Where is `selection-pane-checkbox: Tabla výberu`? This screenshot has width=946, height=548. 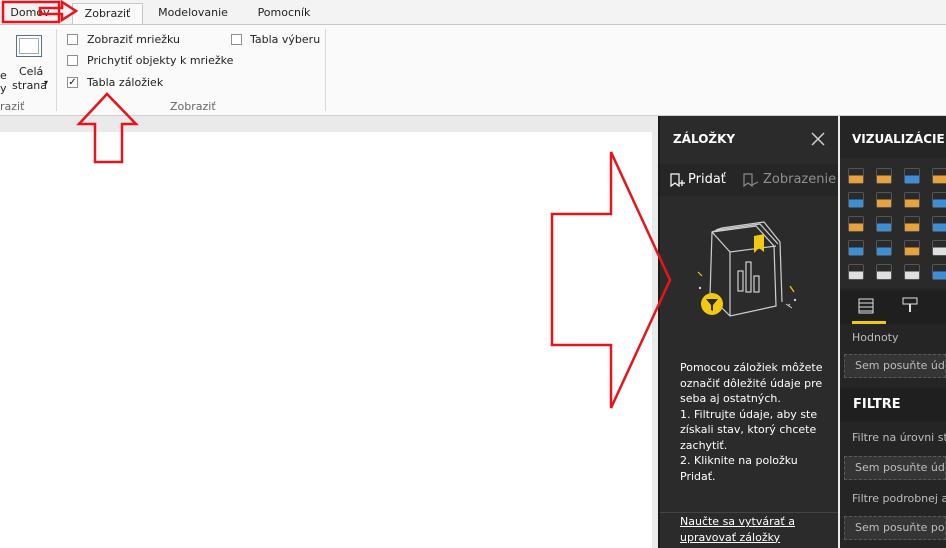
selection-pane-checkbox: Tabla výberu is located at coordinates (276, 41).